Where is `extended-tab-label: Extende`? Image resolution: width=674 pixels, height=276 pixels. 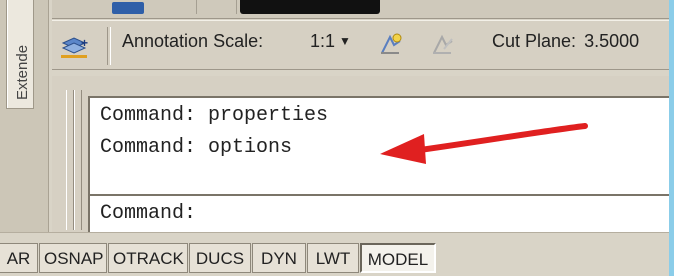
extended-tab-label: Extende is located at coordinates (22, 72).